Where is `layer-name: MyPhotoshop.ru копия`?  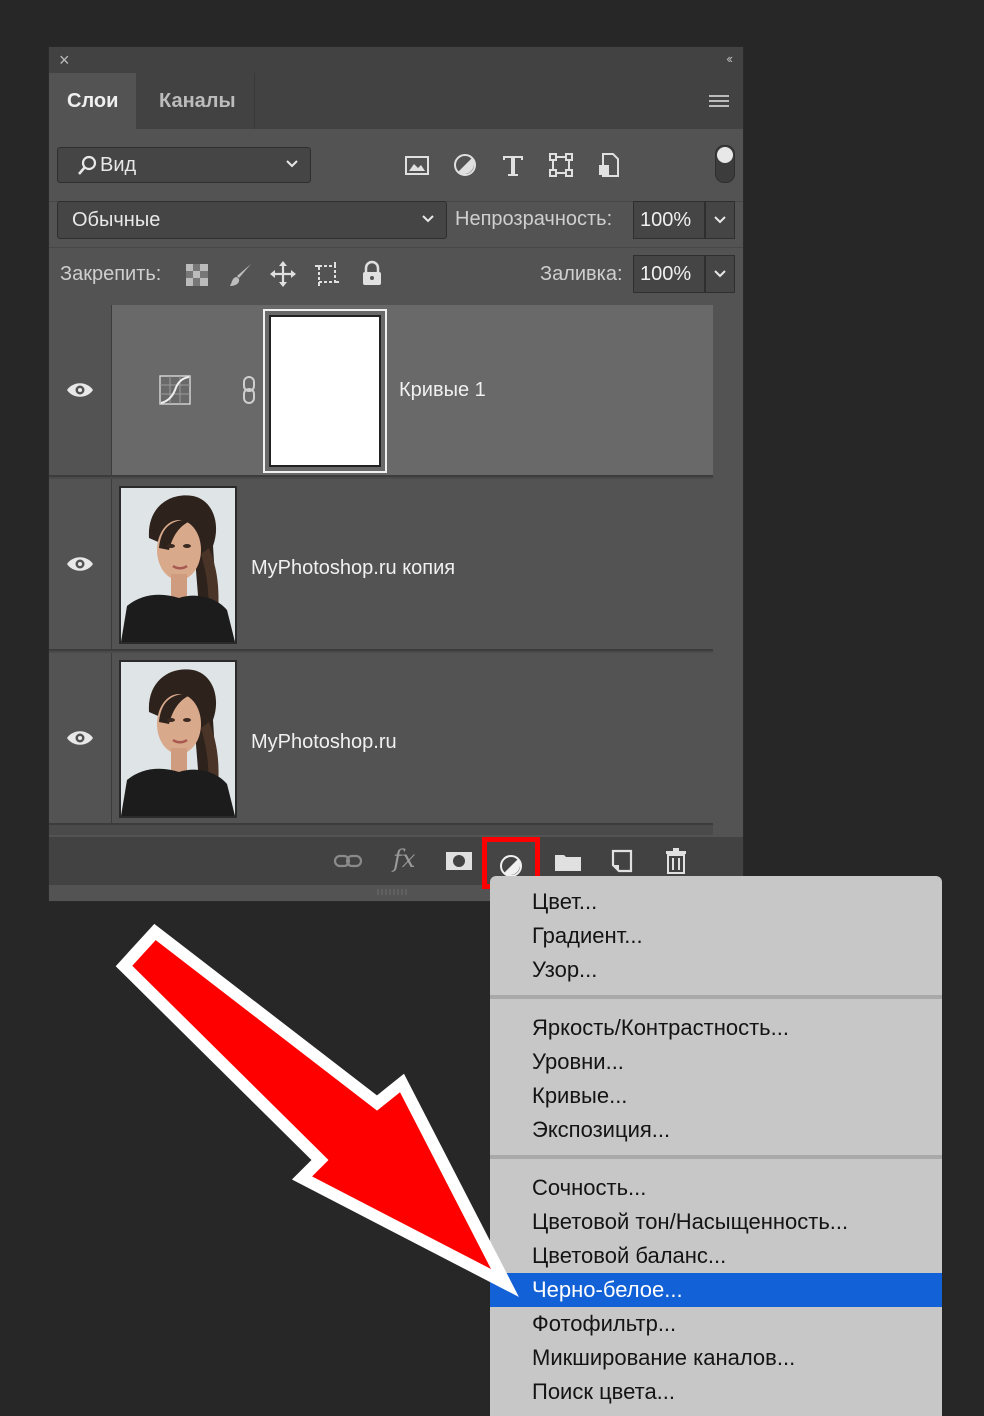 layer-name: MyPhotoshop.ru копия is located at coordinates (353, 568).